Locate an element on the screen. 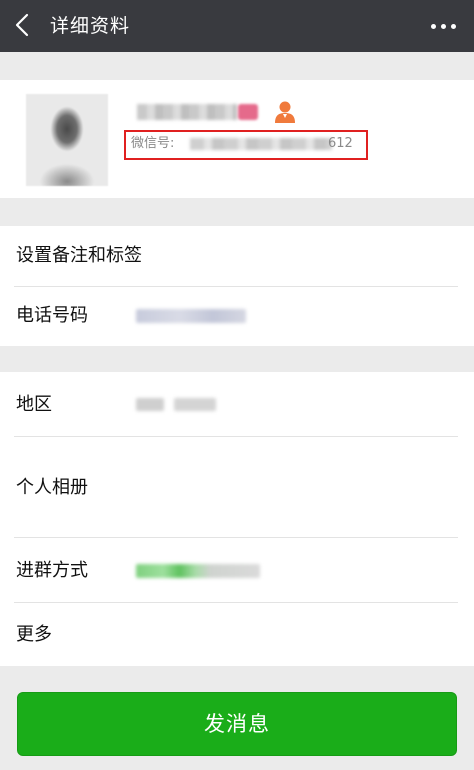  badge-blurred is located at coordinates (248, 112).